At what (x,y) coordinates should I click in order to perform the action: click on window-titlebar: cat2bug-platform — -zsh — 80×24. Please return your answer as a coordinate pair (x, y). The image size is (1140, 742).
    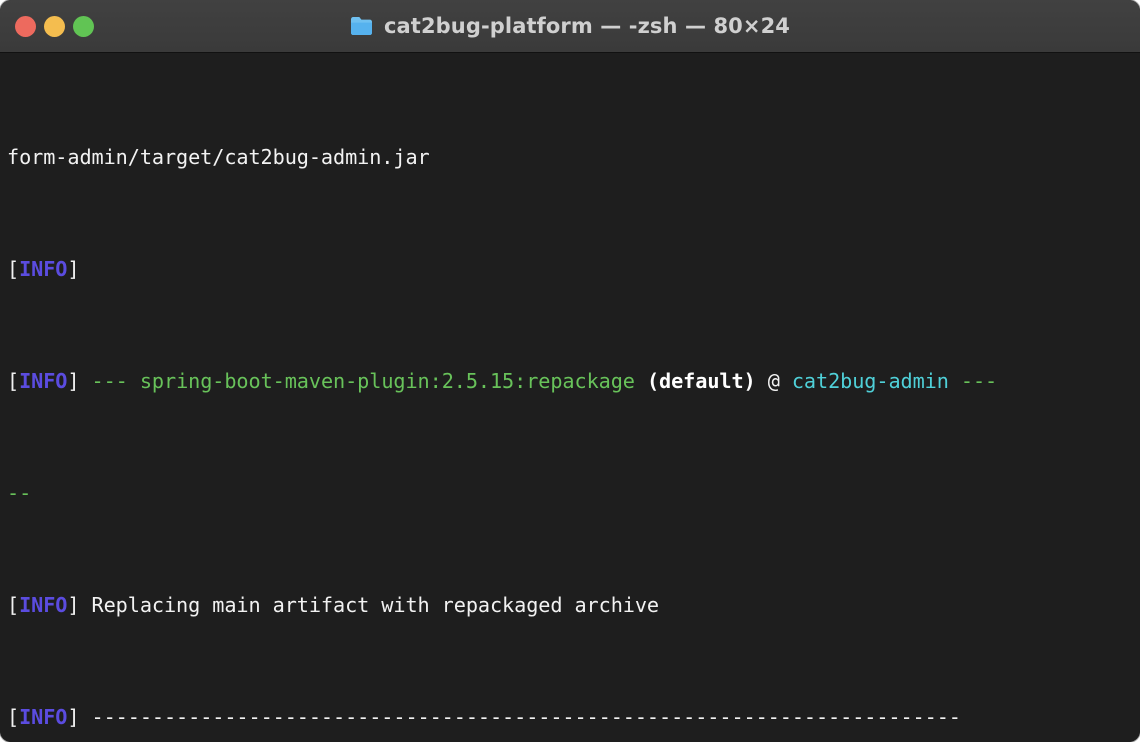
    Looking at the image, I should click on (570, 26).